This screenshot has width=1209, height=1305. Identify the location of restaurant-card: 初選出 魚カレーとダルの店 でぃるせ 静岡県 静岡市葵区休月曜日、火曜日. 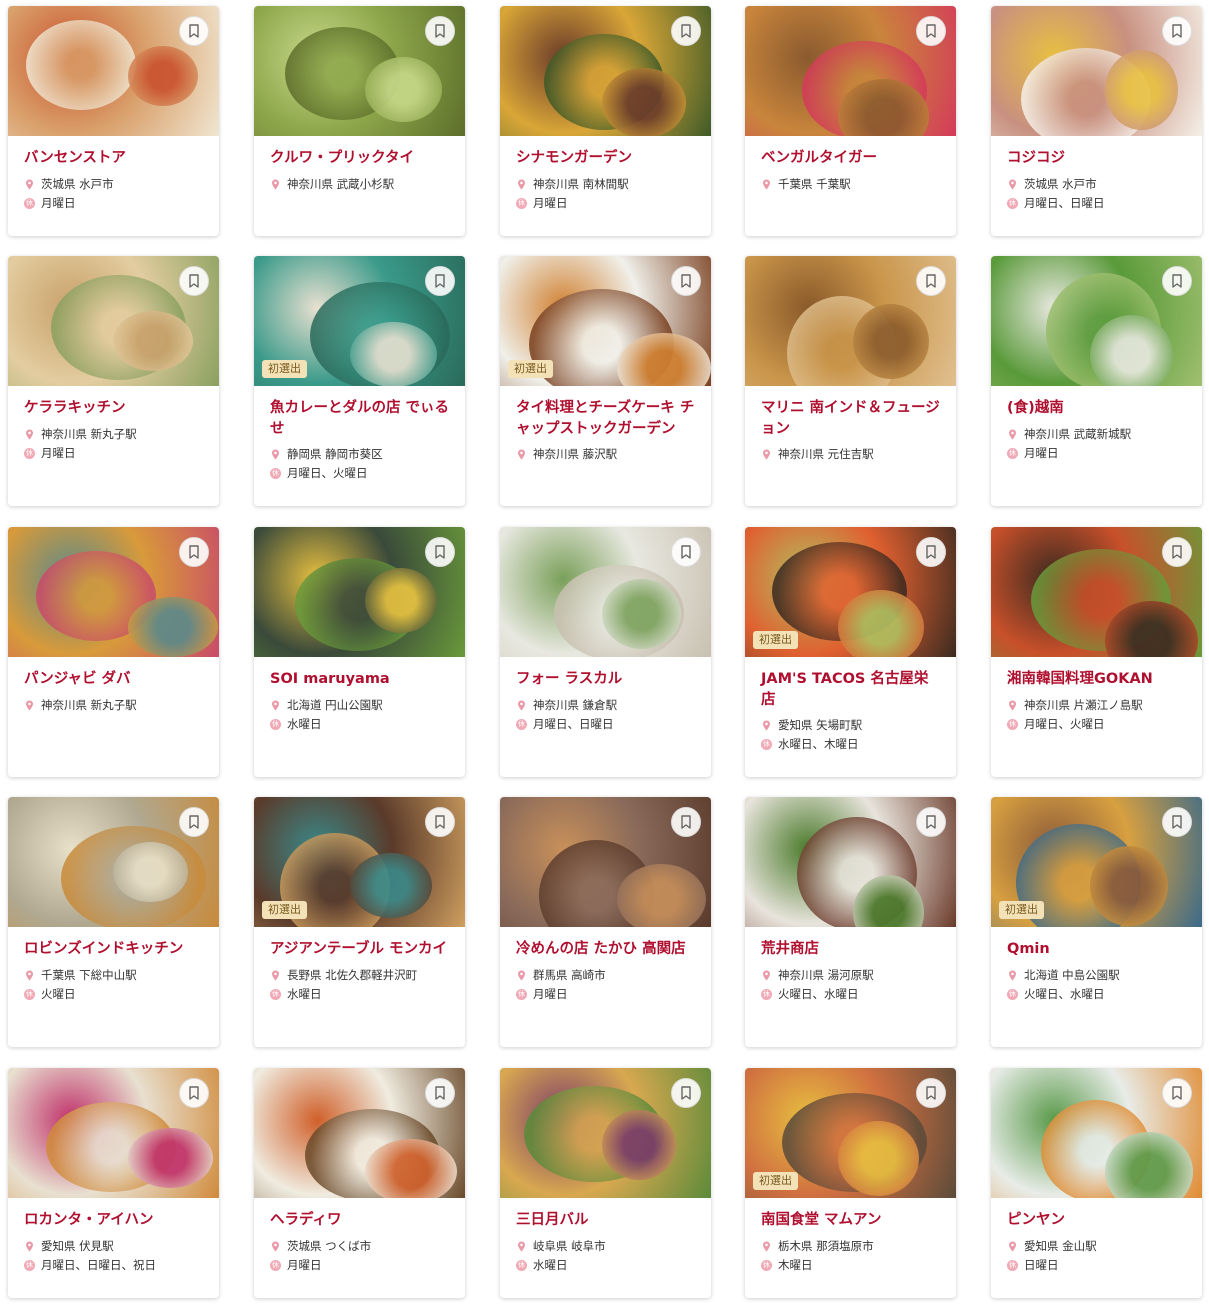
(359, 381).